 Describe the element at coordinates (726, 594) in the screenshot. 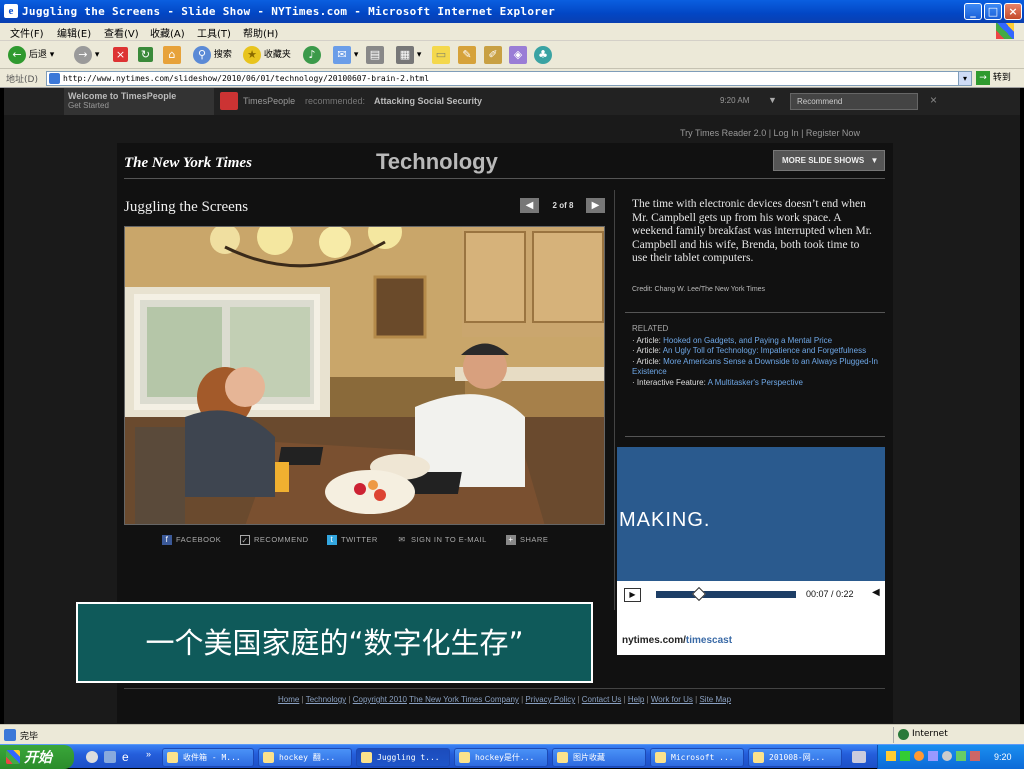

I see `video-progress-bar` at that location.